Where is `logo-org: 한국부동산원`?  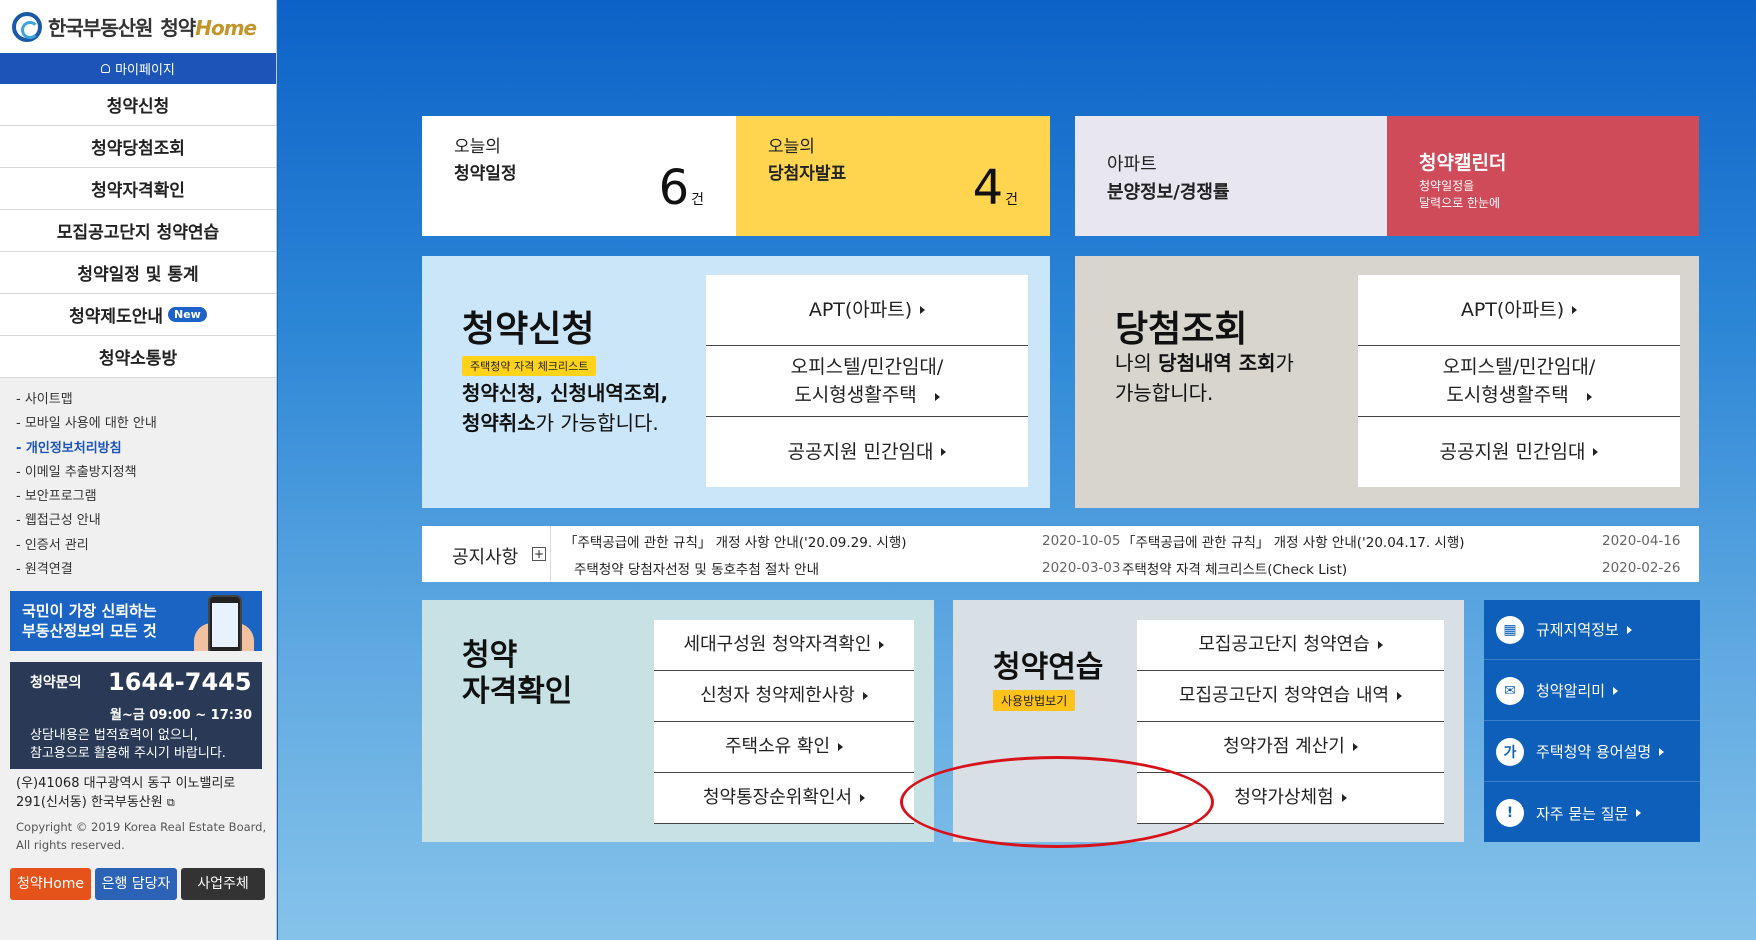
logo-org: 한국부동산원 is located at coordinates (100, 28).